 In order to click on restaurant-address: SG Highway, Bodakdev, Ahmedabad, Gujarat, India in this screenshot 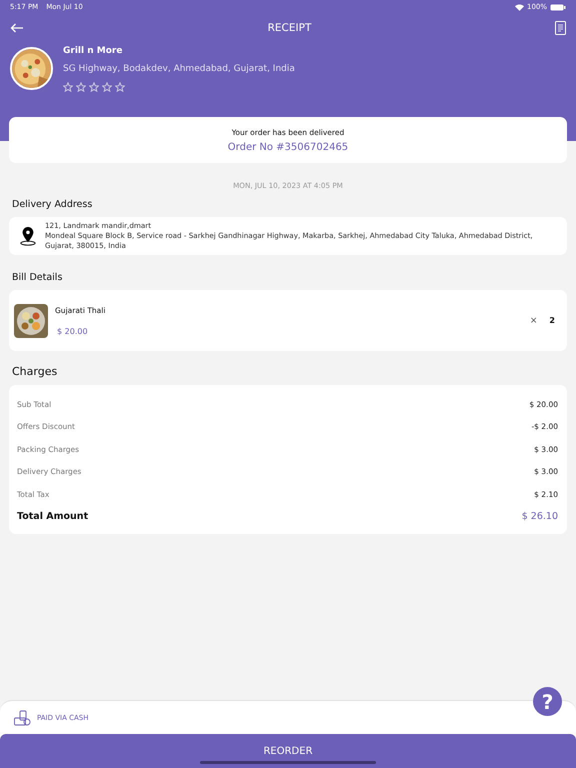, I will do `click(179, 69)`.